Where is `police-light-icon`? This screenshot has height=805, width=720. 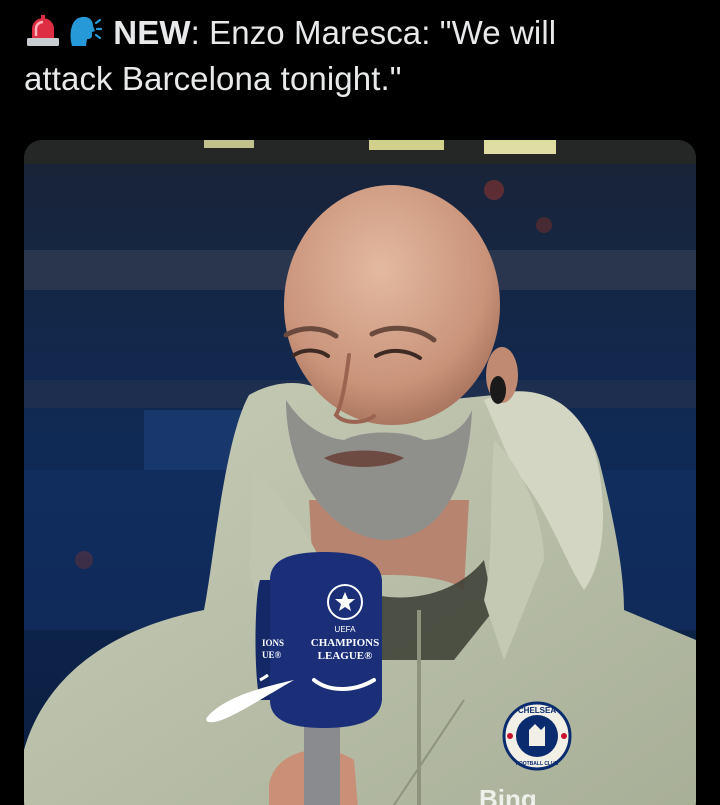
police-light-icon is located at coordinates (43, 31).